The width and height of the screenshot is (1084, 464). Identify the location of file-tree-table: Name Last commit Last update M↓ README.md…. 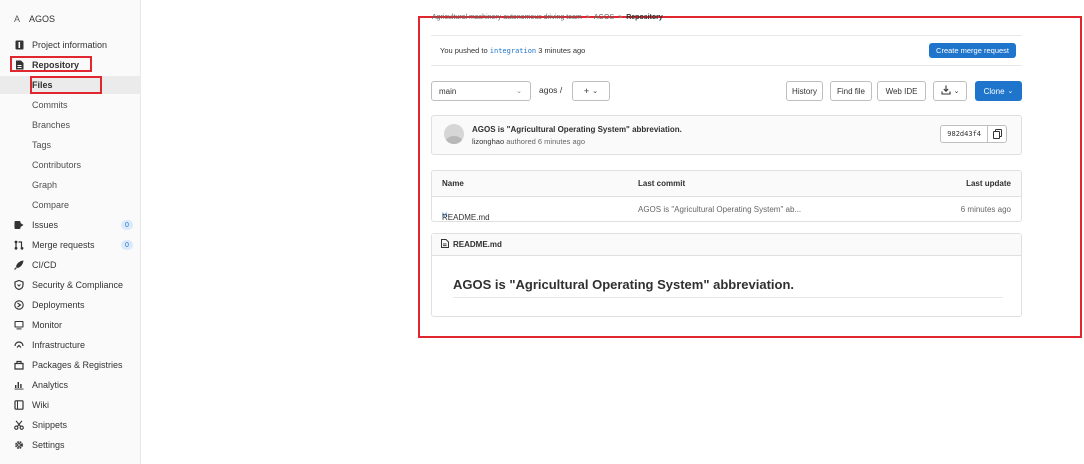
(726, 196).